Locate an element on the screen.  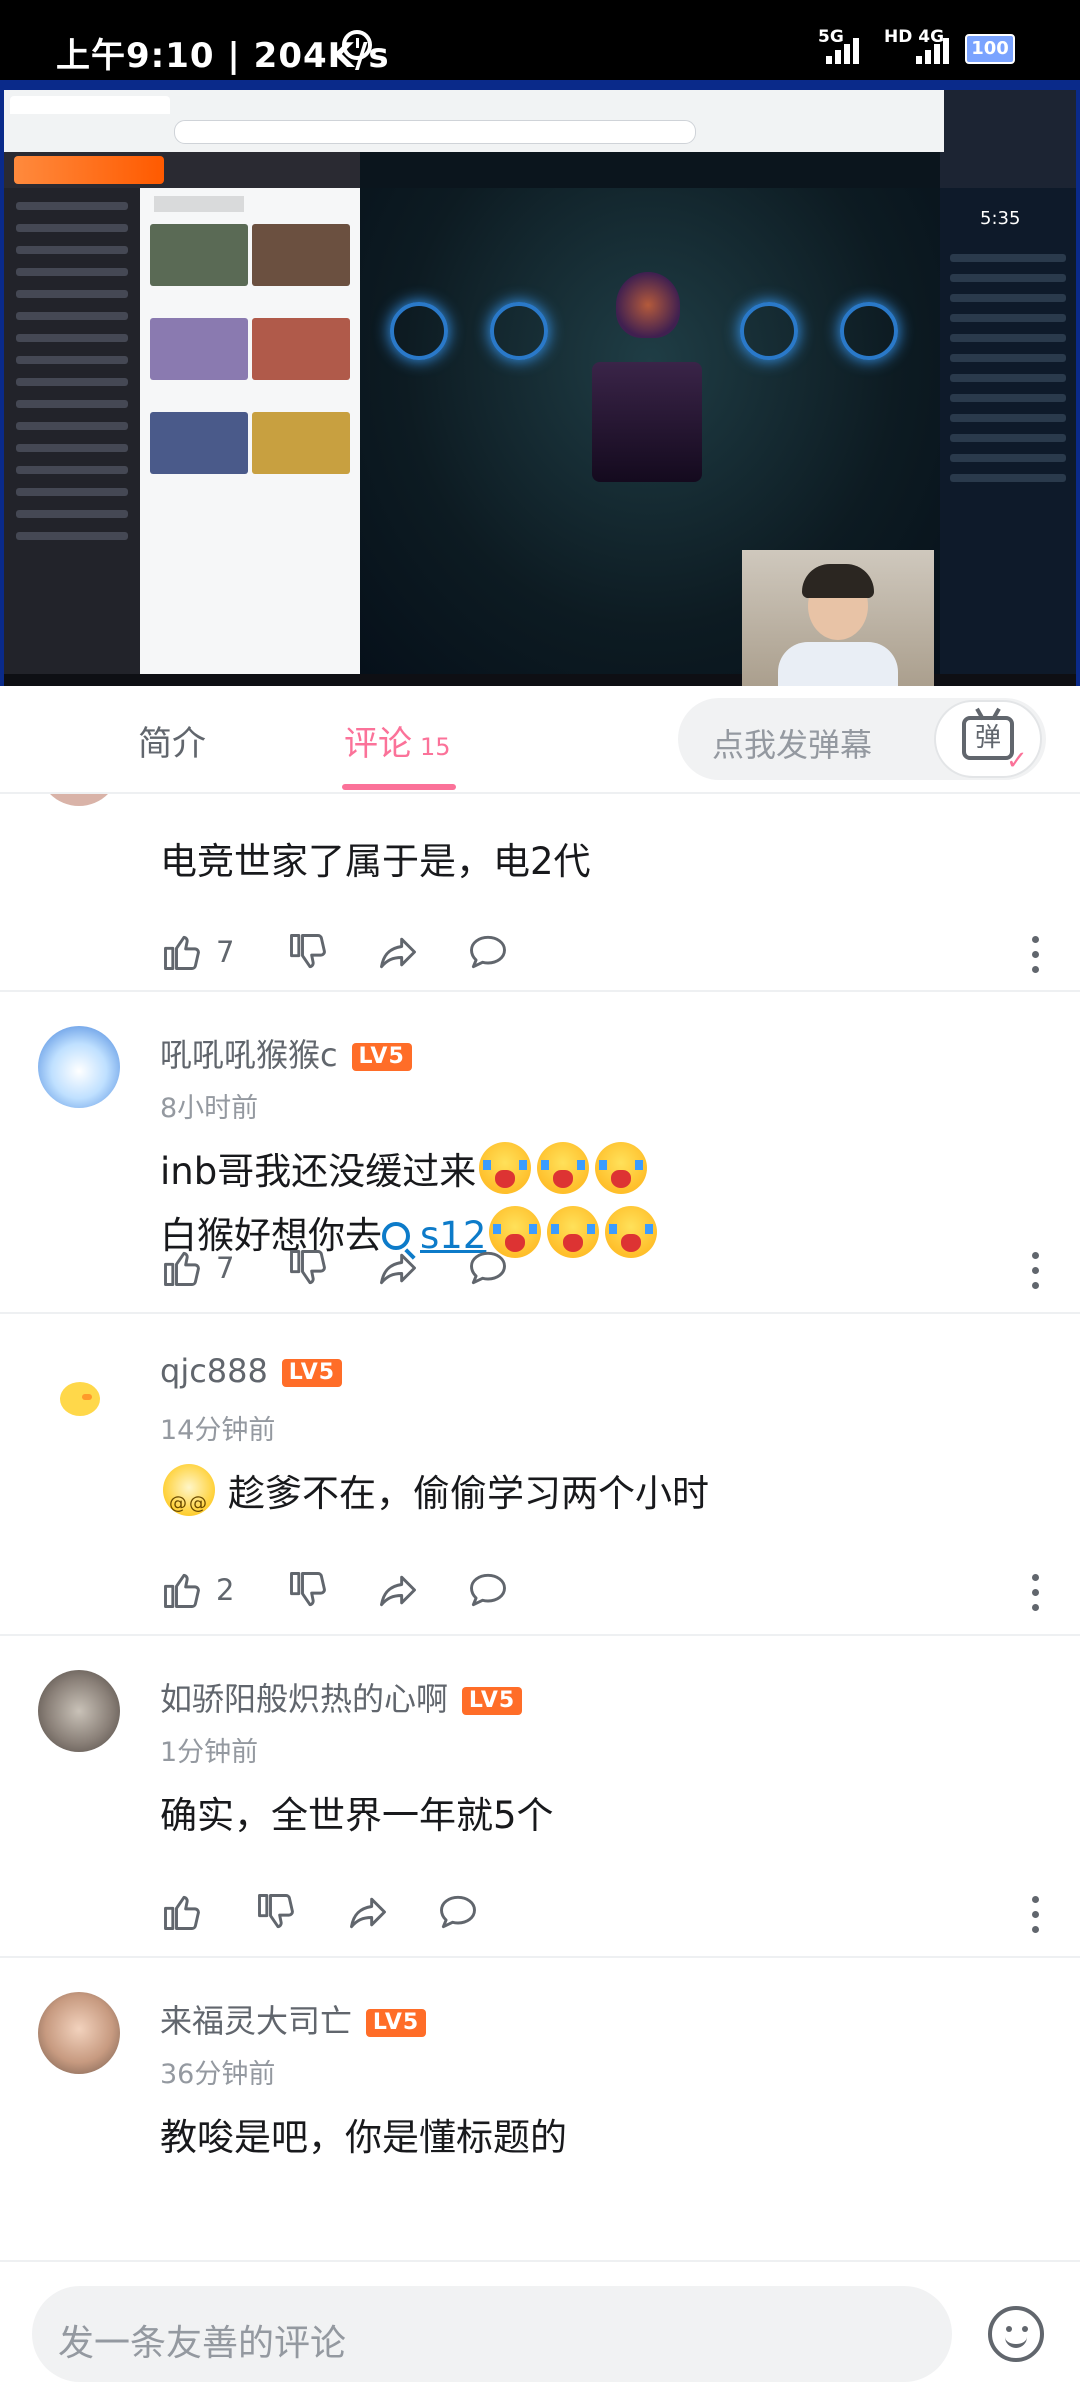
comment-item: 电竞世家了属于是，电2代 7 is located at coordinates (540, 893).